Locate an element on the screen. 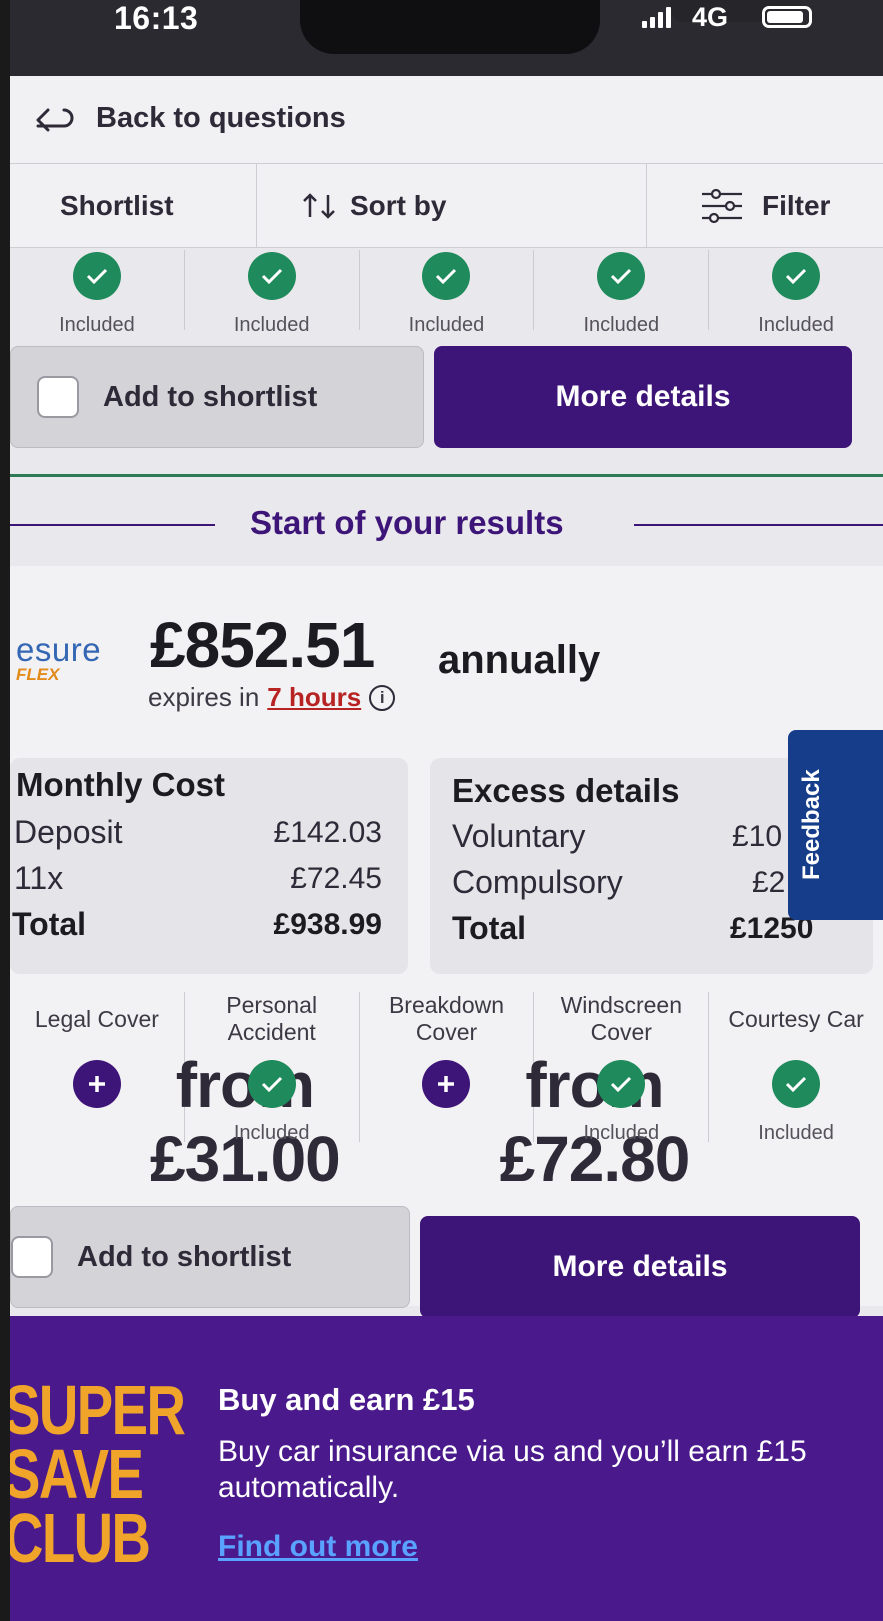  excess-row-label: Voluntary is located at coordinates (519, 836).